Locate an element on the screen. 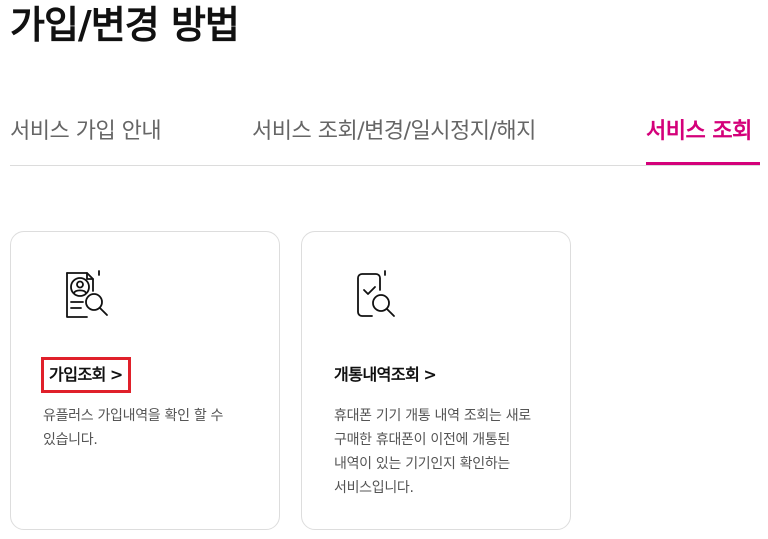 This screenshot has width=768, height=539. document-profile-search-icon is located at coordinates (89, 296).